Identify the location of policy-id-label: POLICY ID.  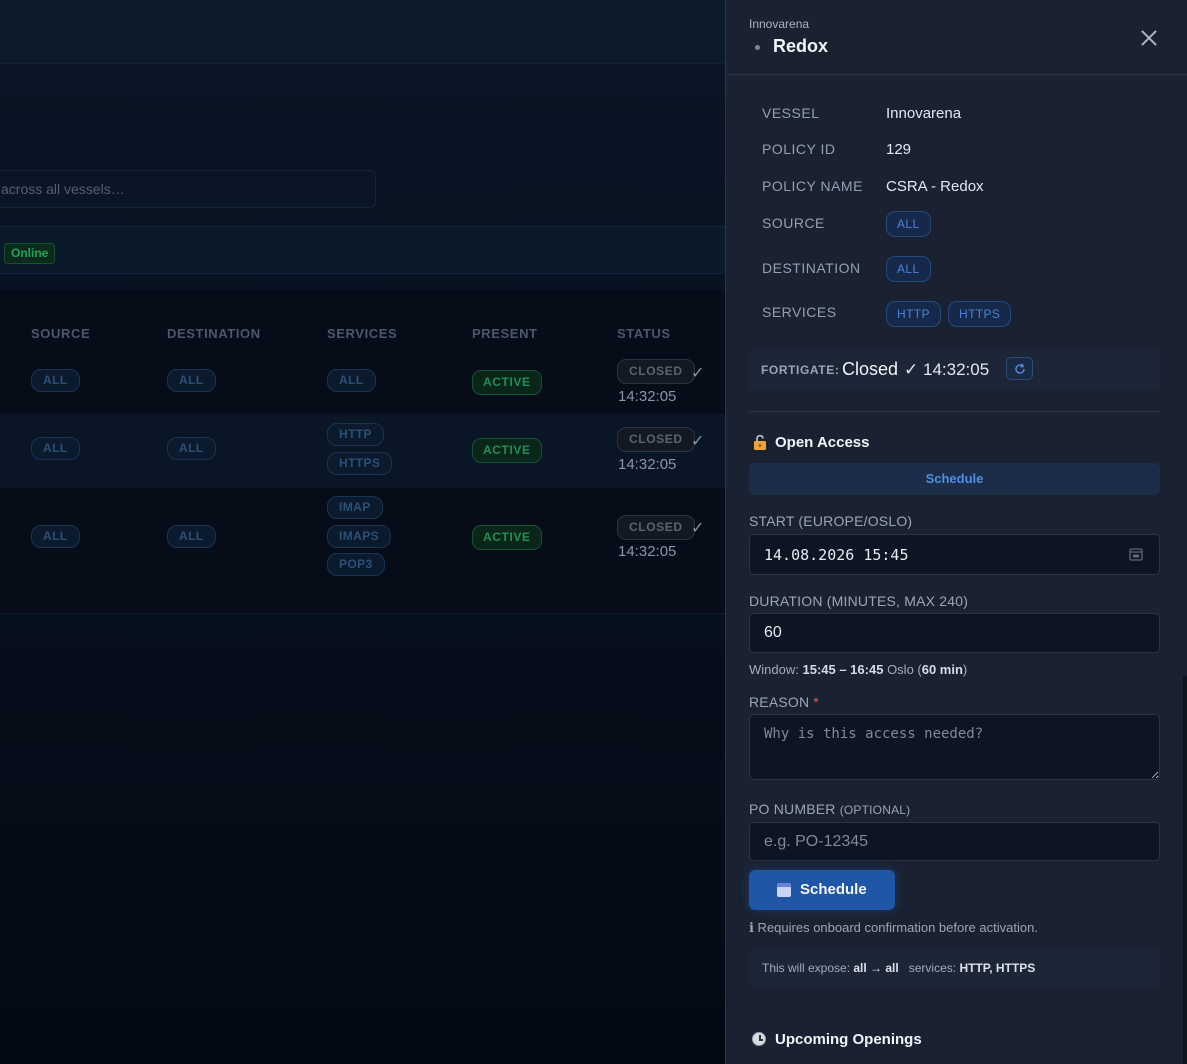
(799, 149).